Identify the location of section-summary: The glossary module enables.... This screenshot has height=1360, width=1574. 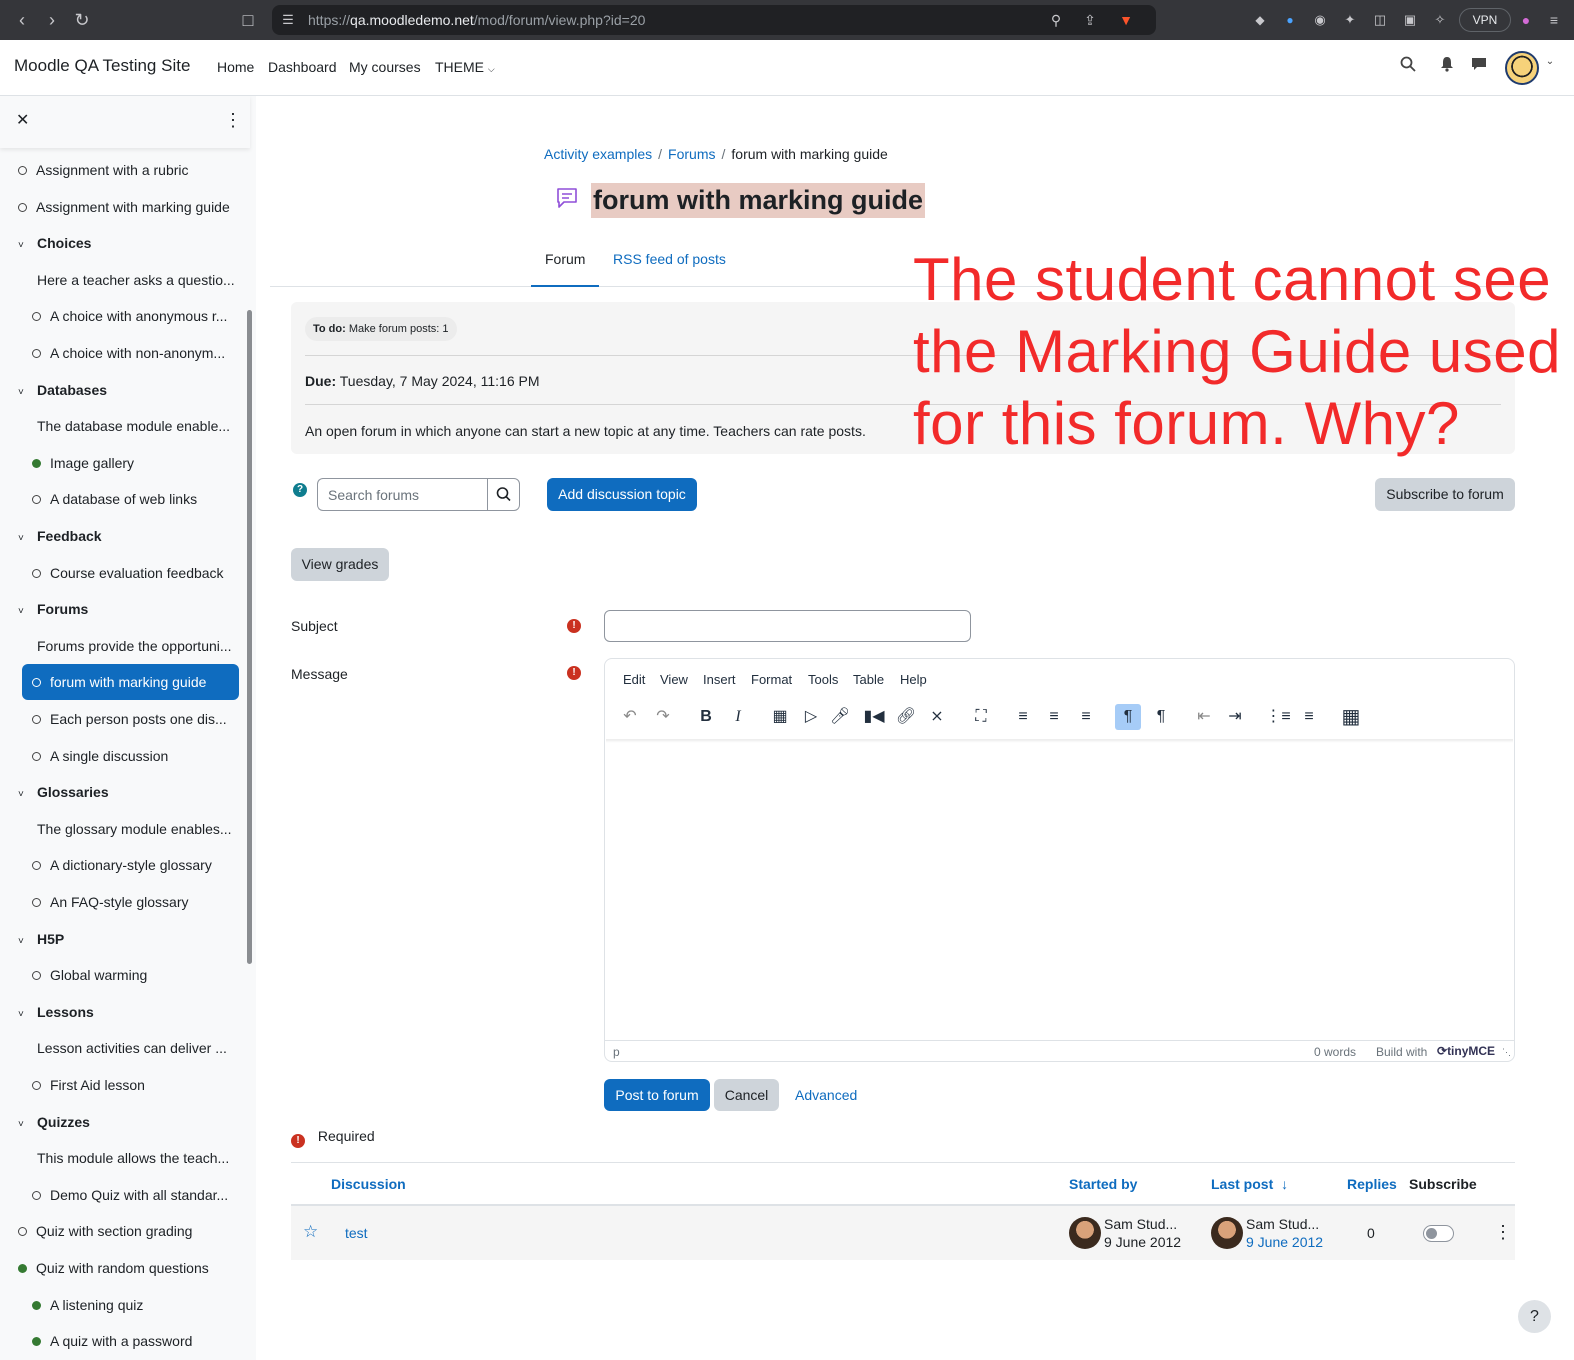
(146, 829).